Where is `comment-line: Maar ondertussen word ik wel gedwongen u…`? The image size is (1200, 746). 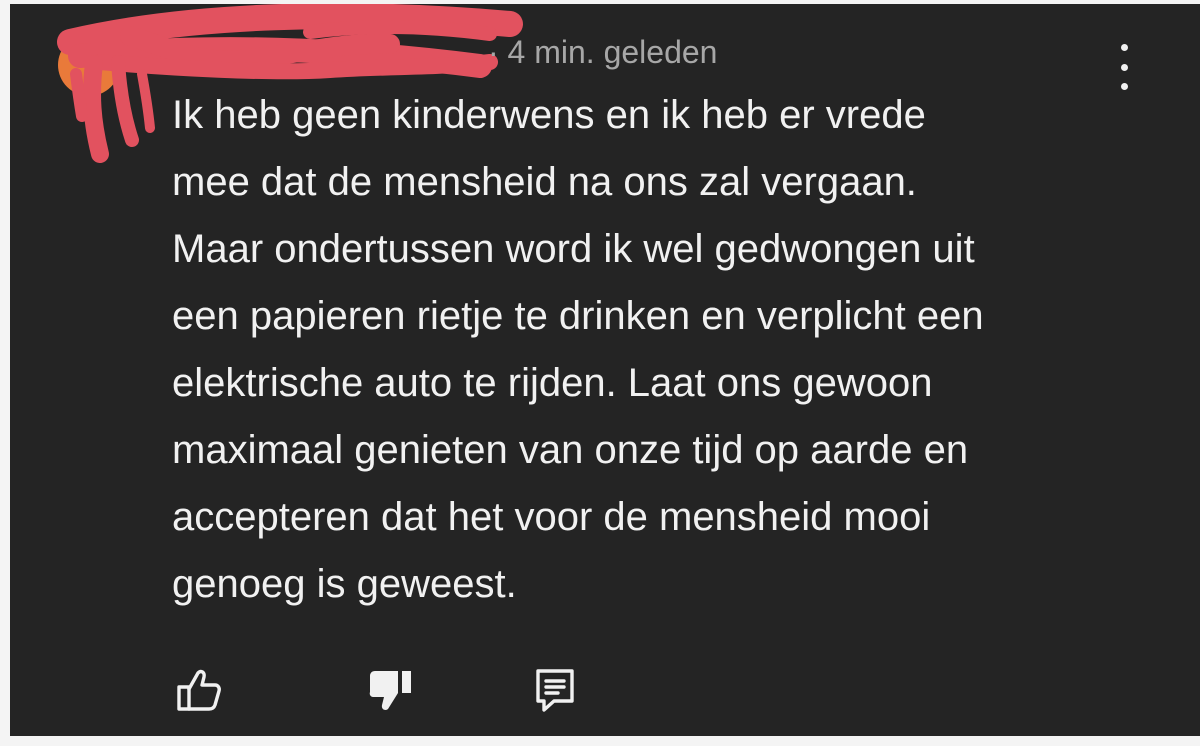
comment-line: Maar ondertussen word ik wel gedwongen u… is located at coordinates (573, 249).